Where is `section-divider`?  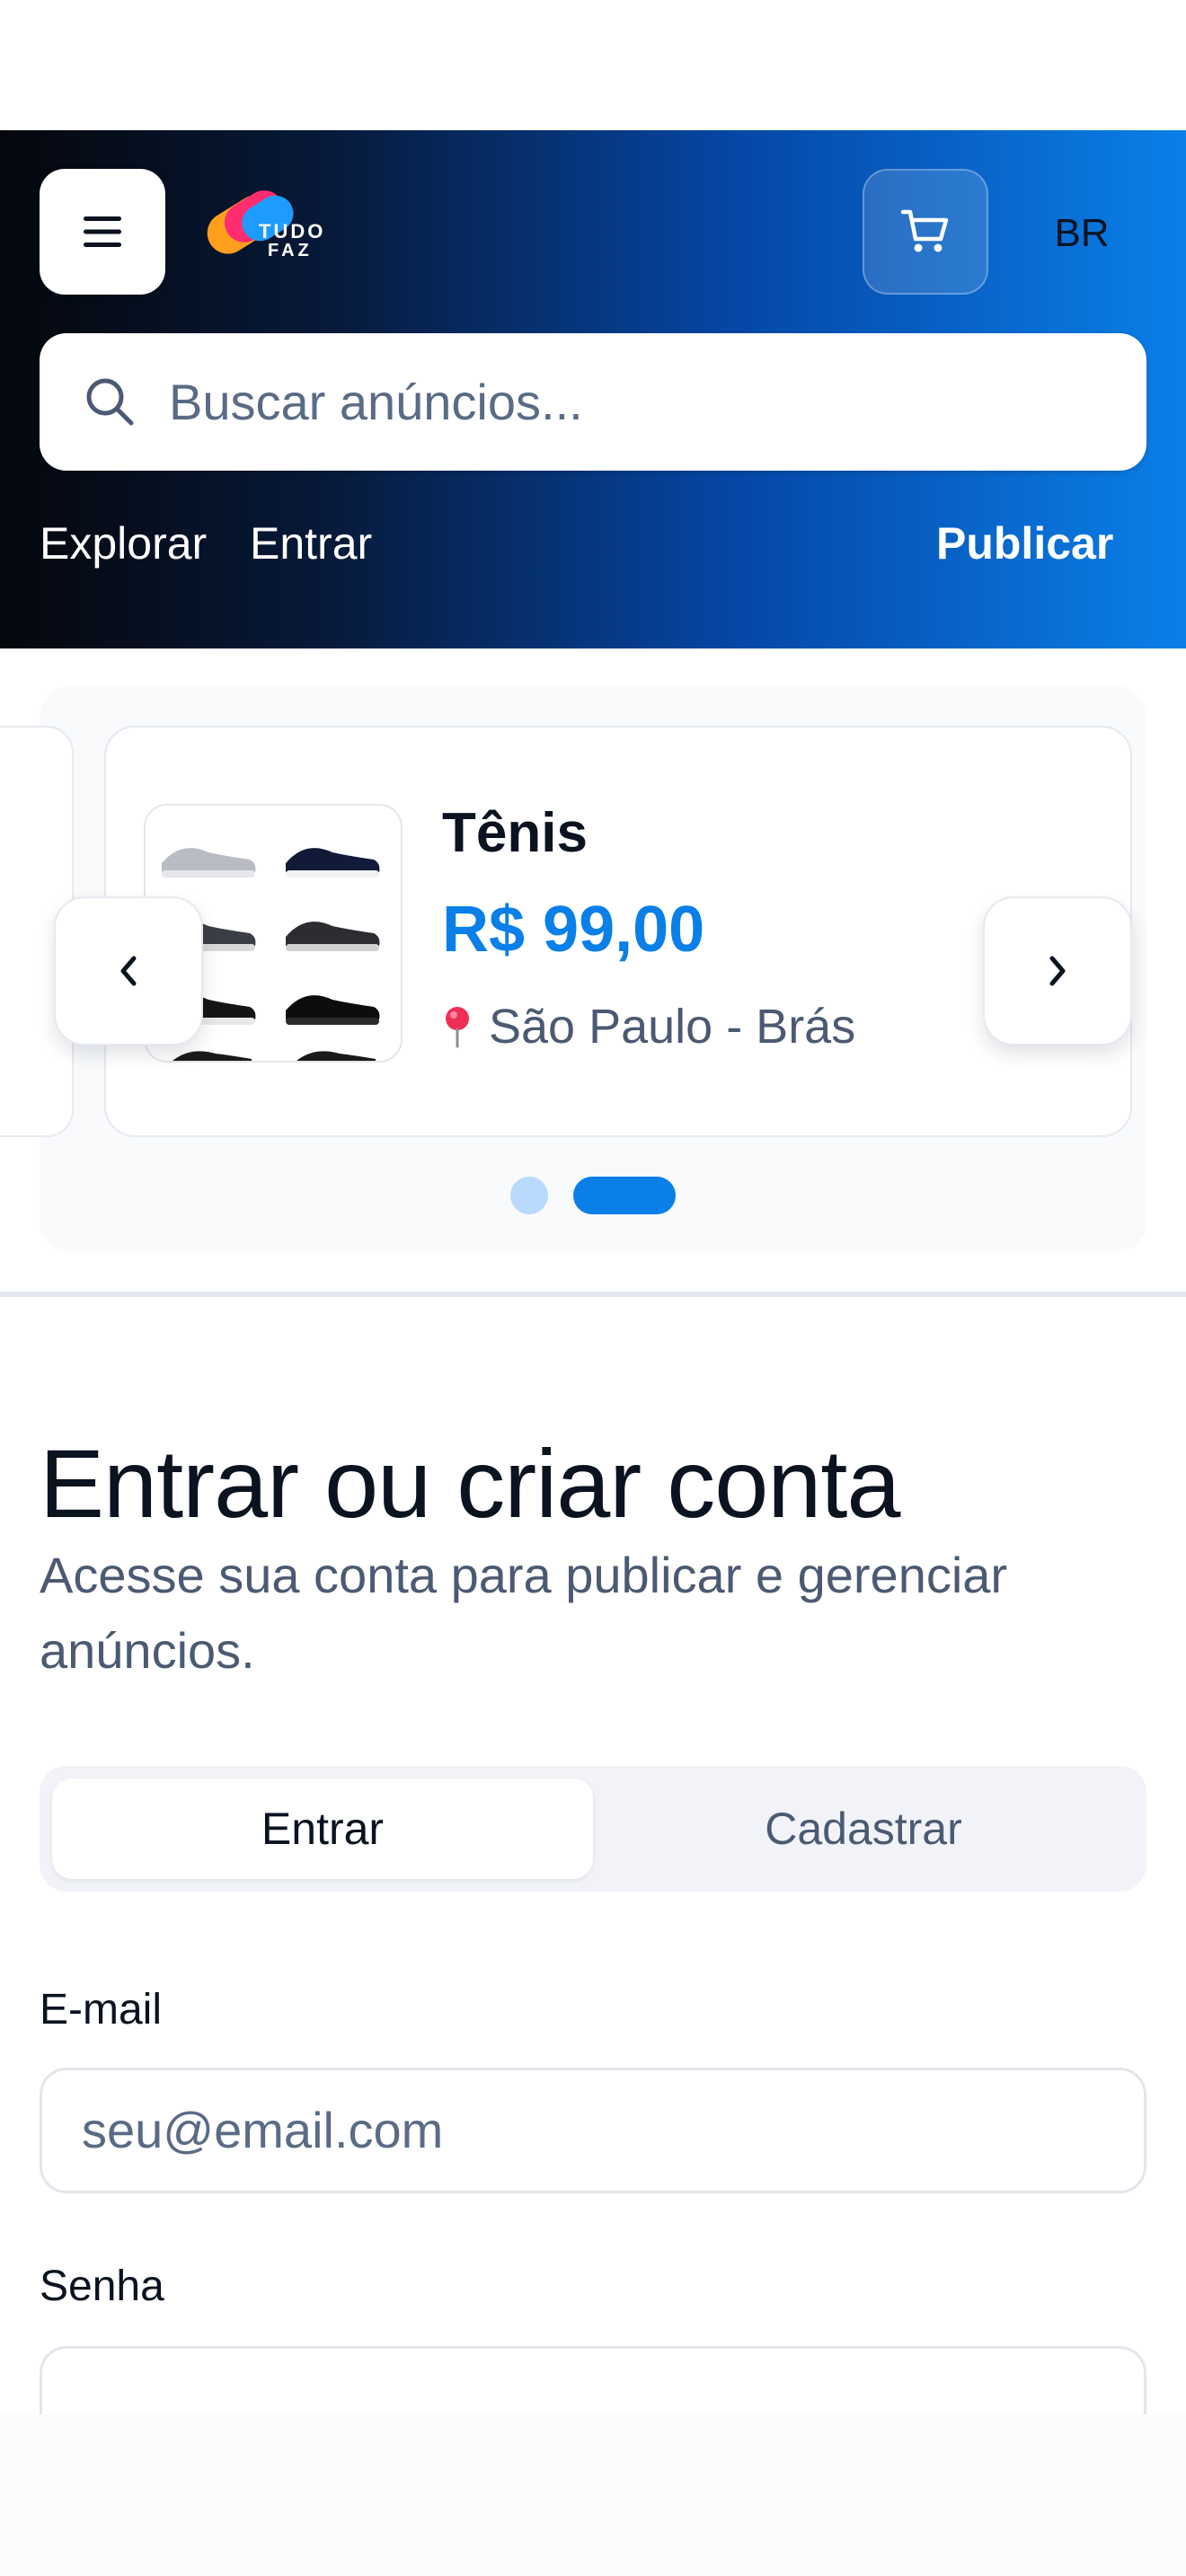 section-divider is located at coordinates (593, 1294).